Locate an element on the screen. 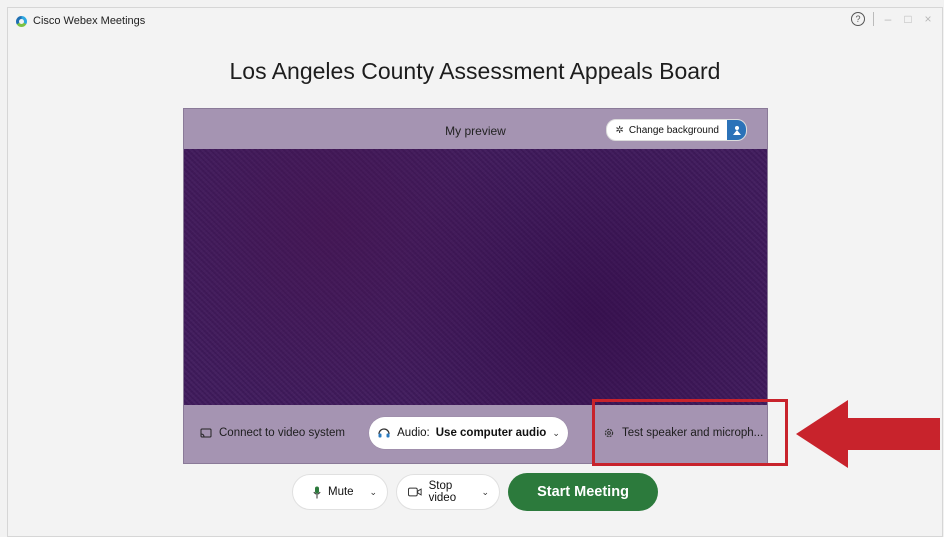 The image size is (944, 537). audio-prefix: Audio: is located at coordinates (413, 433).